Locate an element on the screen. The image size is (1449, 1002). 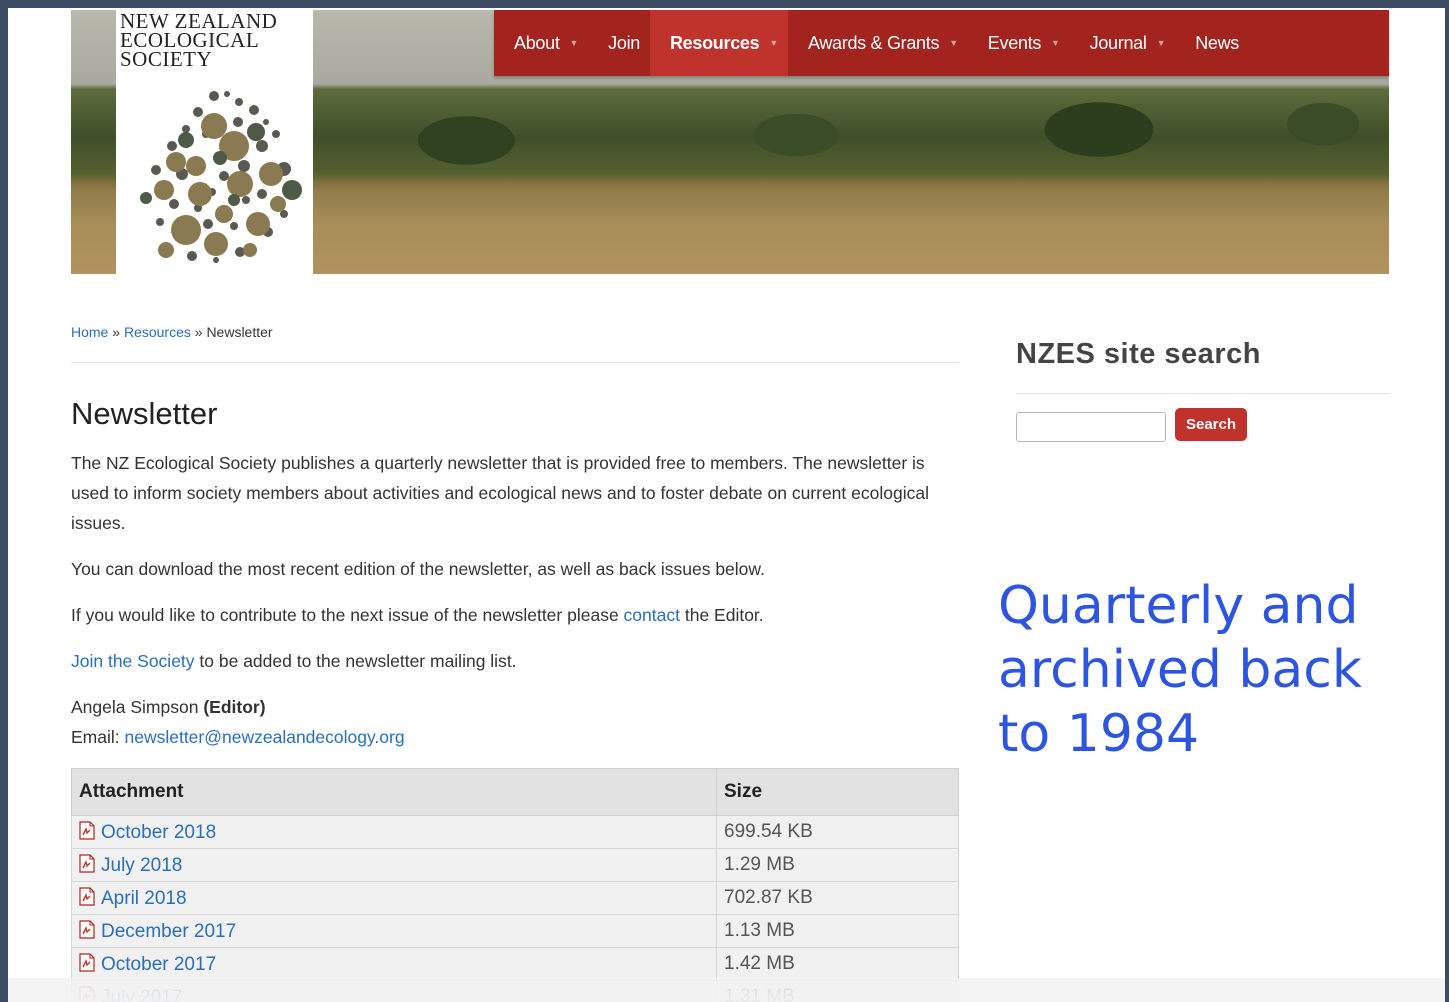
editor-line: Angela Simpson (Editor) is located at coordinates (511, 707).